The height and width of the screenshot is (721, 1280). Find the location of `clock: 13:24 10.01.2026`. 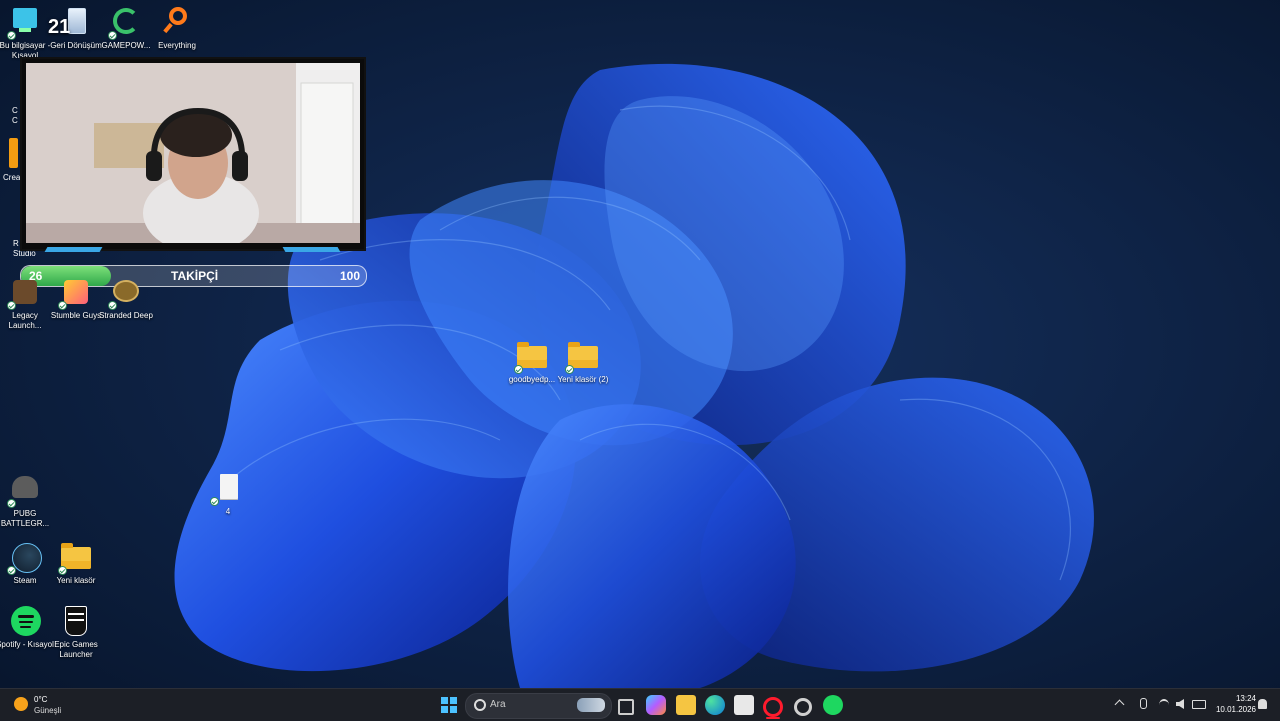

clock: 13:24 10.01.2026 is located at coordinates (1232, 704).